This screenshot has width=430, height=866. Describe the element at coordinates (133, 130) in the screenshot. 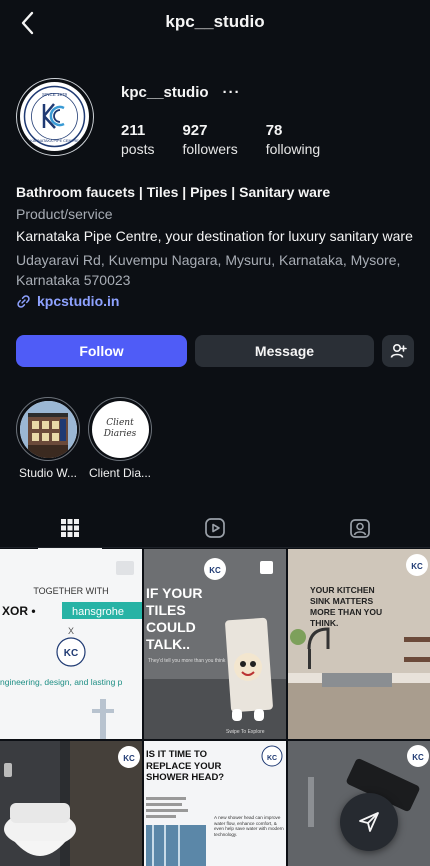

I see `stat-posts-value: 211` at that location.